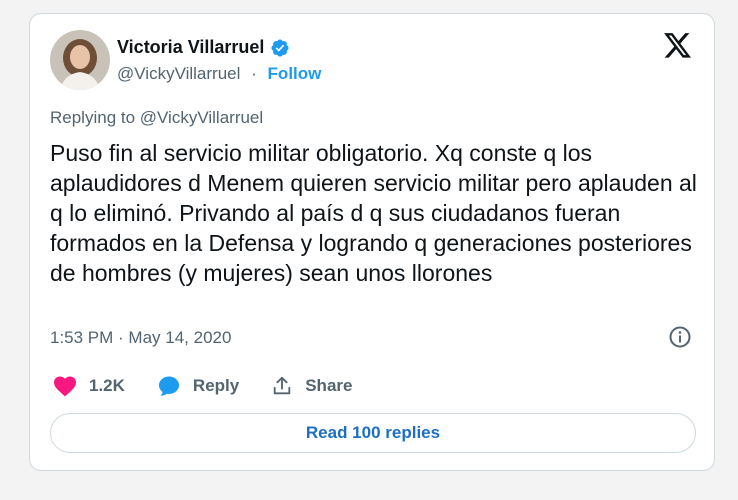  I want to click on reply-bubble-icon, so click(168, 386).